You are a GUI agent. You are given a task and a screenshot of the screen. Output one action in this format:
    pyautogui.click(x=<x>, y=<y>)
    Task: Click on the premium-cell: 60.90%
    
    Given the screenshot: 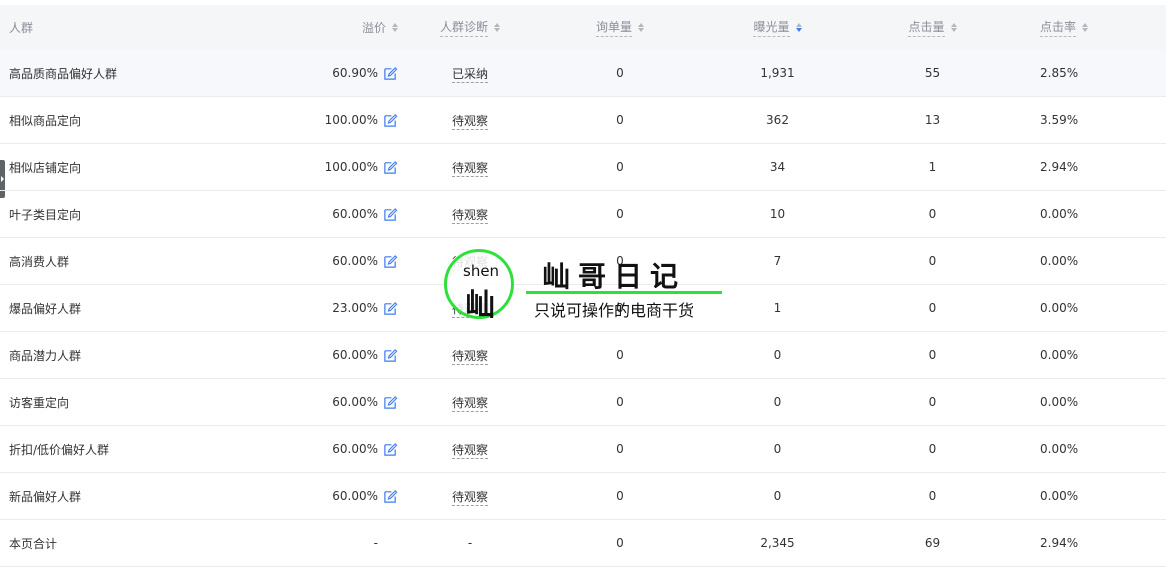 What is the action you would take?
    pyautogui.click(x=335, y=73)
    